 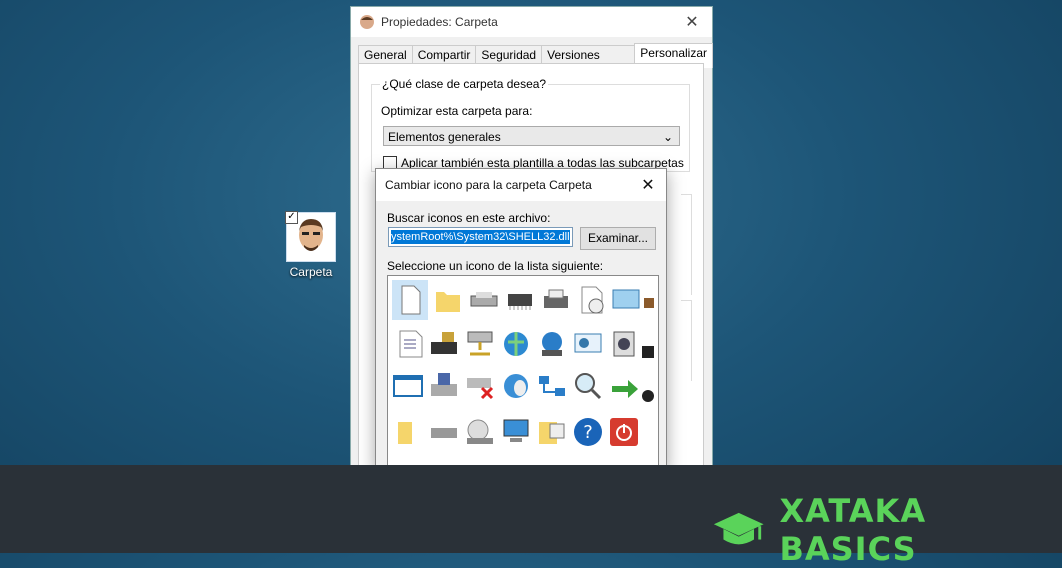 What do you see at coordinates (444, 137) in the screenshot?
I see `optimize-select-value: Elementos generales` at bounding box center [444, 137].